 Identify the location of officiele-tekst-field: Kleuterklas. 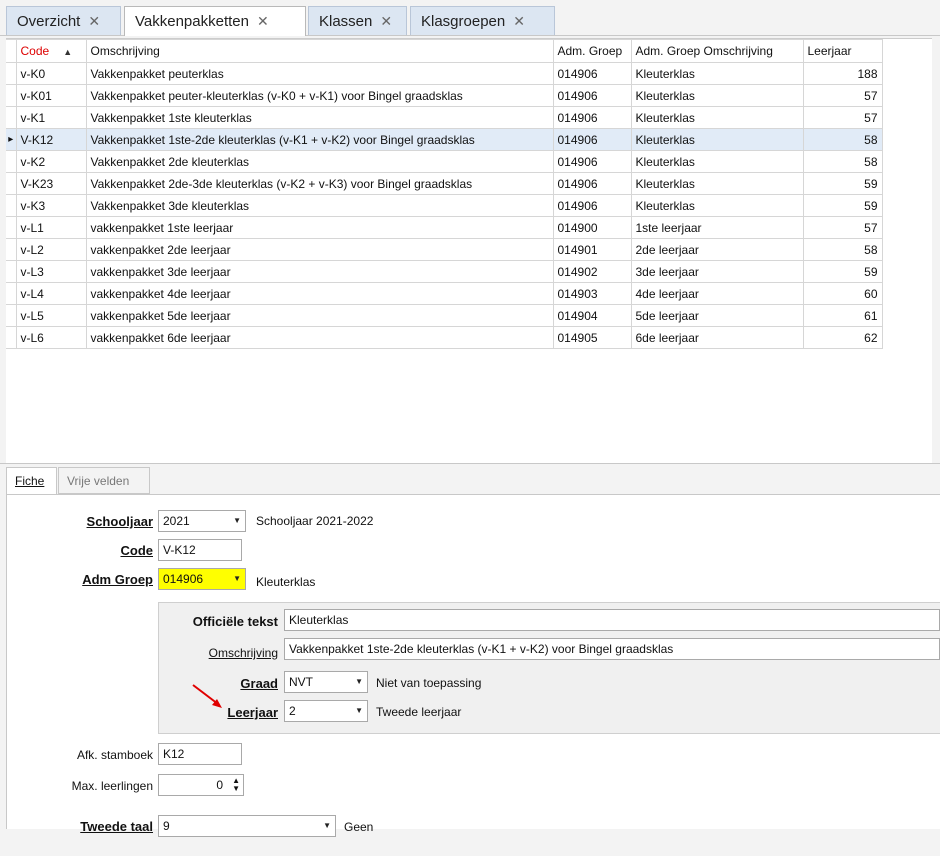
(612, 620).